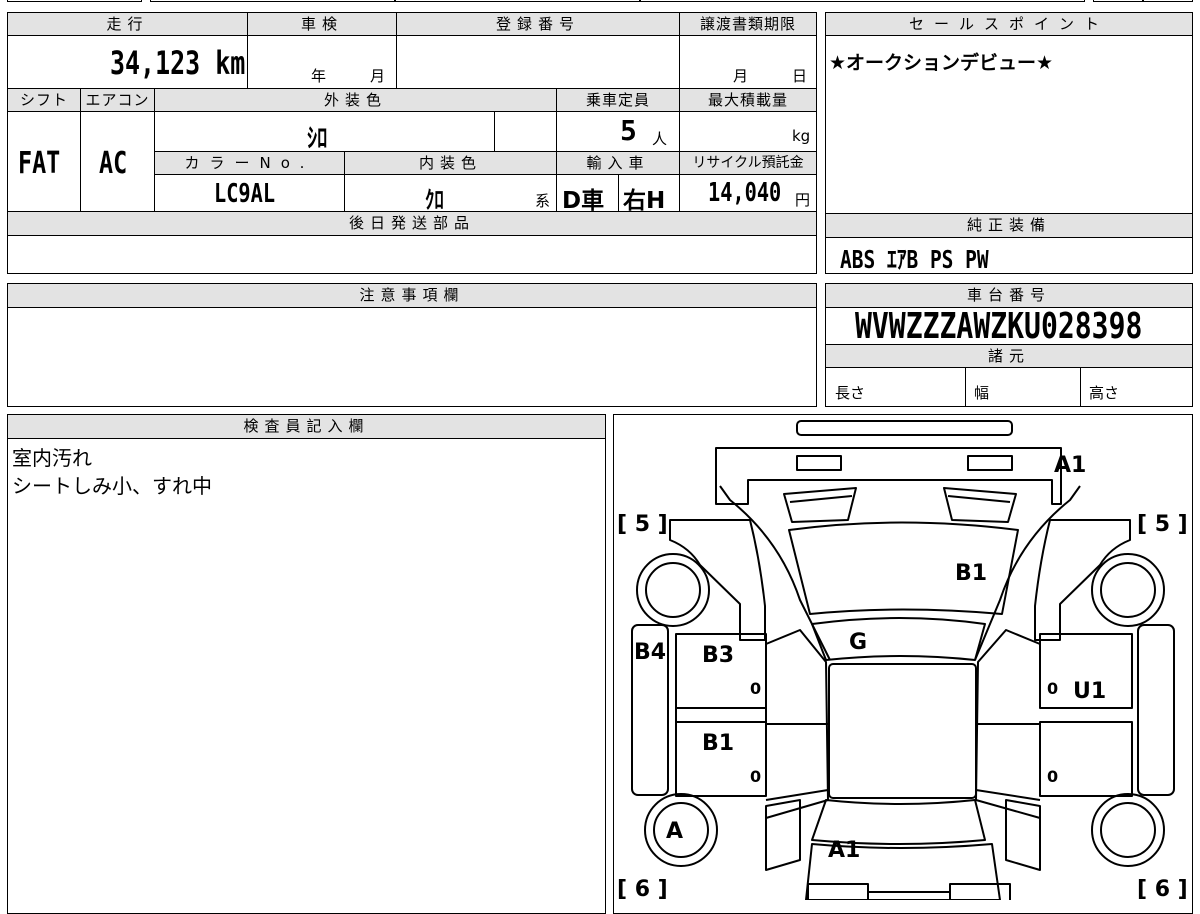 The width and height of the screenshot is (1200, 914). Describe the element at coordinates (1162, 888) in the screenshot. I see `label-six-right: [ 6 ]` at that location.